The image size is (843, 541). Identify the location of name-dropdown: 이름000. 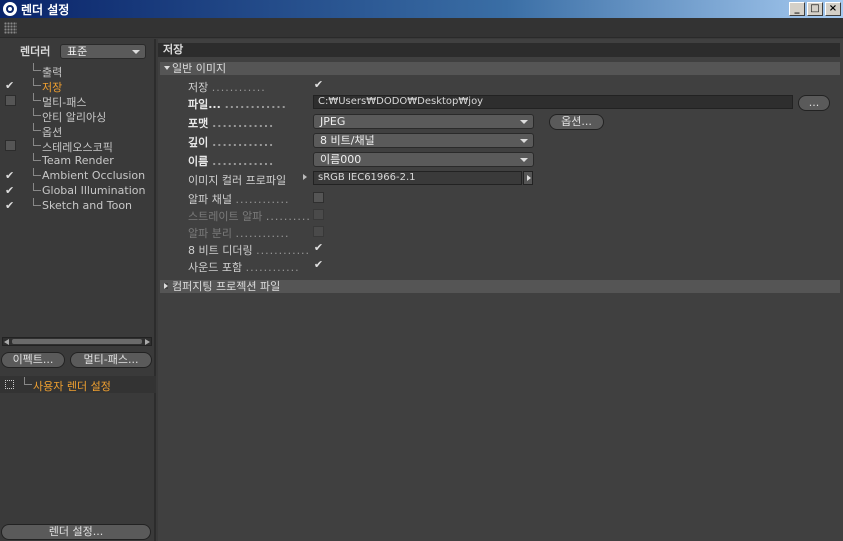
(423, 159).